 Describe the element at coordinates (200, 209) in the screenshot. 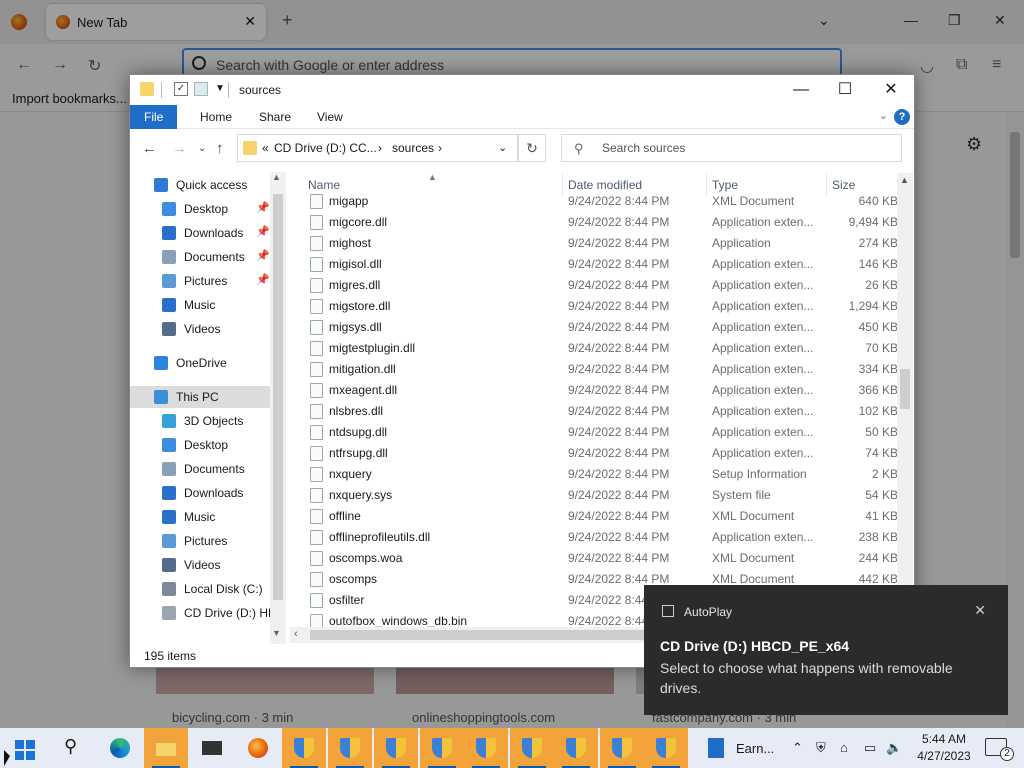

I see `nav-item: Desktop 📌` at that location.